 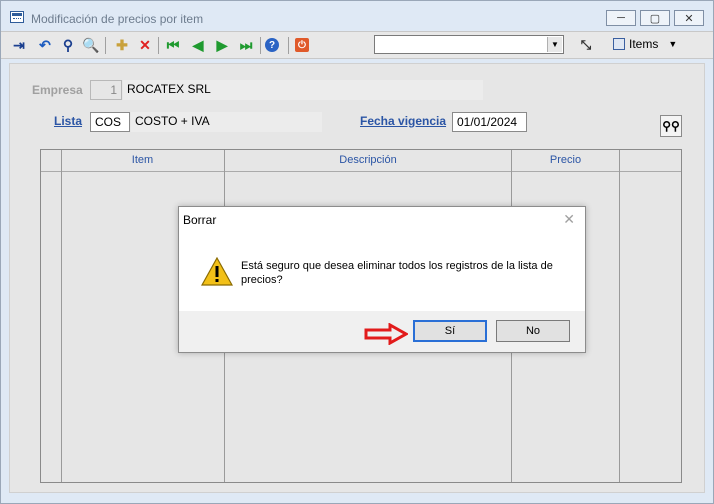 I want to click on toolbar-combo: ▼, so click(x=469, y=44).